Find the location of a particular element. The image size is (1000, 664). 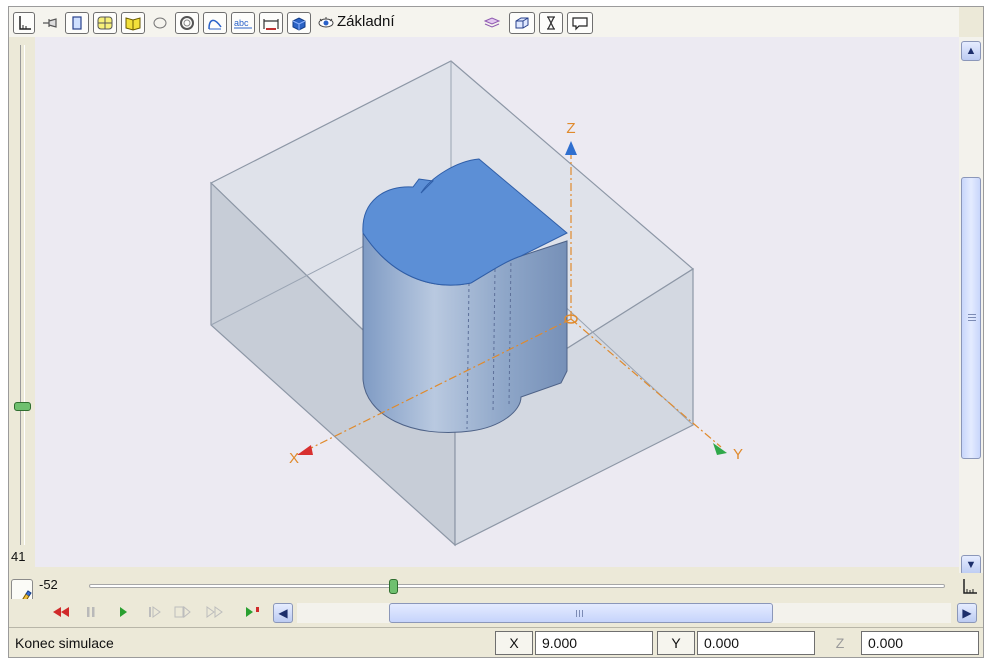

horizontal-slider-track is located at coordinates (517, 586).